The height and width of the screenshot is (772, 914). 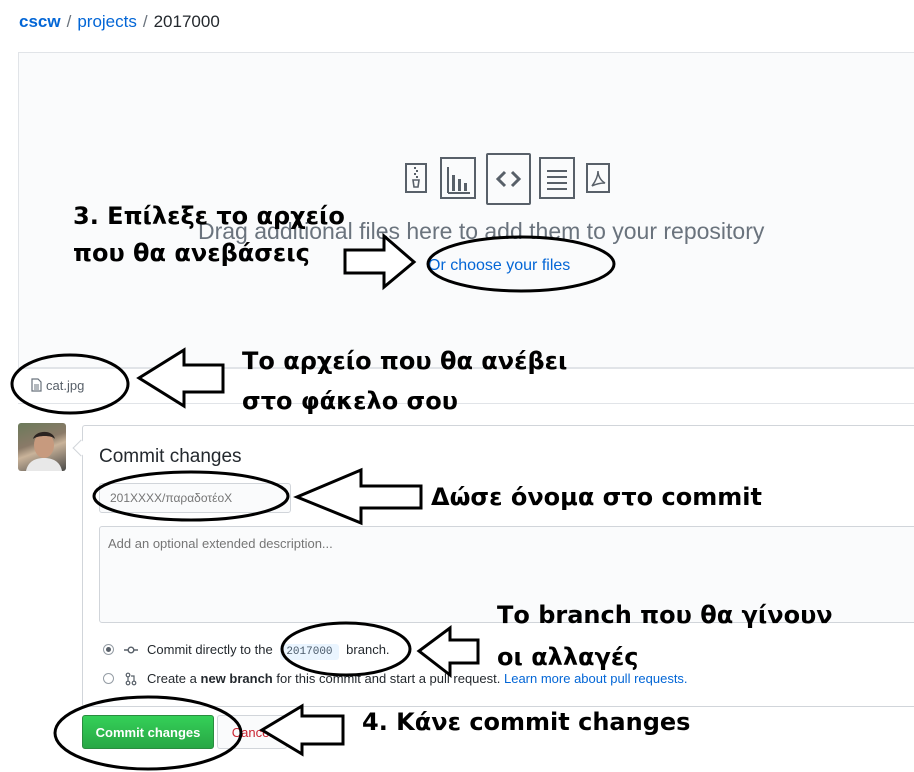 What do you see at coordinates (209, 216) in the screenshot?
I see `annotation-step3-line1: 3. Επίλεξε το αρχείο` at bounding box center [209, 216].